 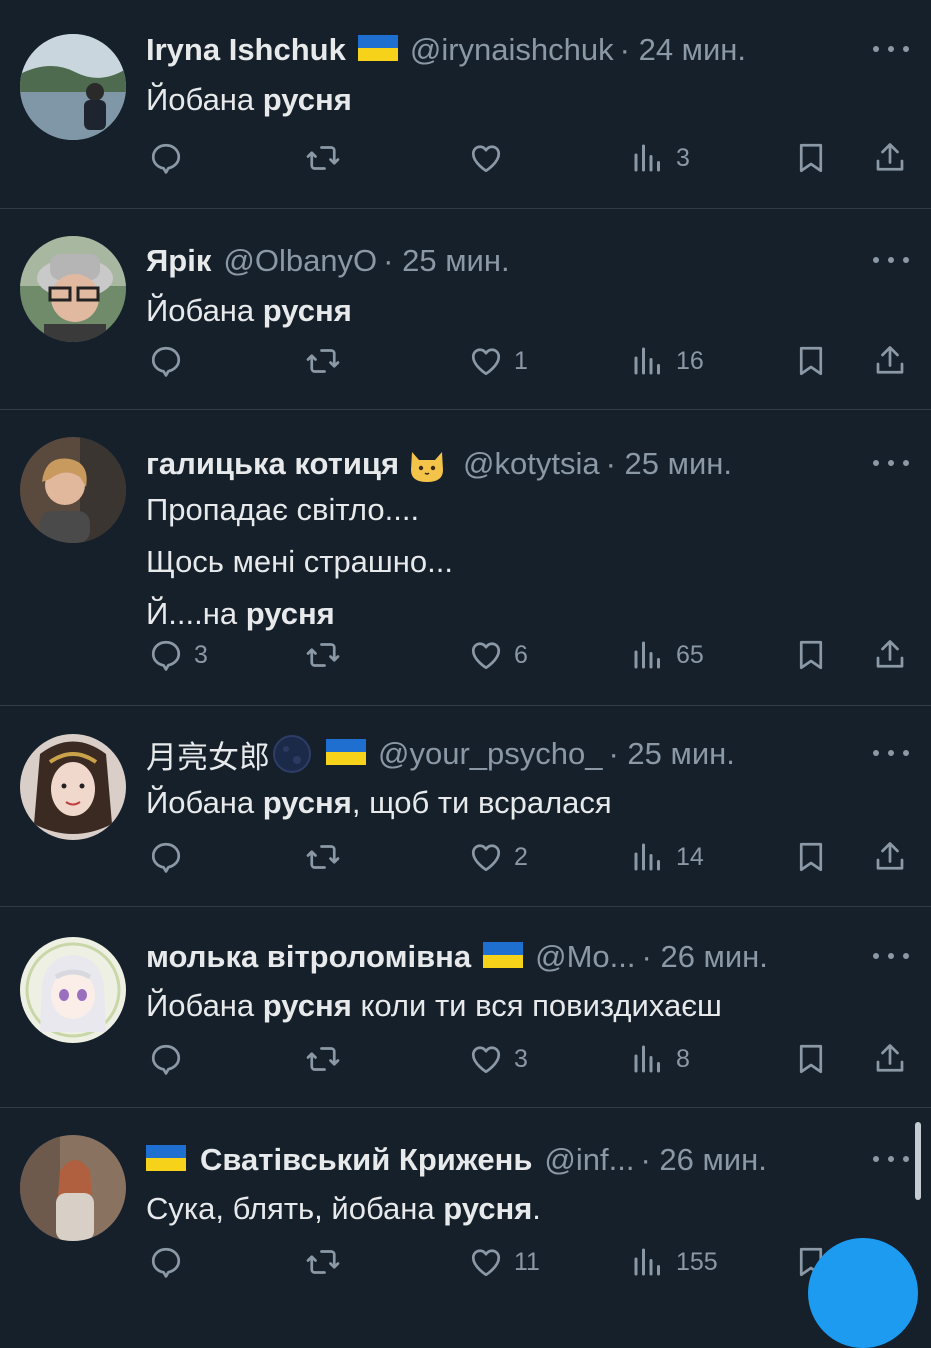 I want to click on tweet-header: Ярік @OlbanyO · 25 мин., so click(x=490, y=261).